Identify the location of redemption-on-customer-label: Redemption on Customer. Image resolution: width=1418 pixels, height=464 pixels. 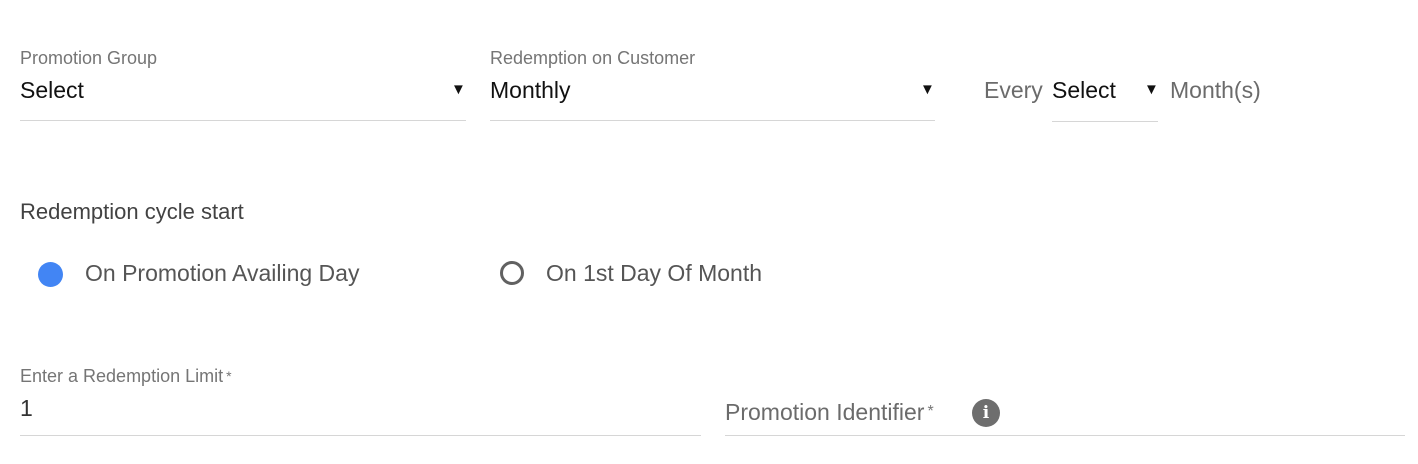
(593, 58).